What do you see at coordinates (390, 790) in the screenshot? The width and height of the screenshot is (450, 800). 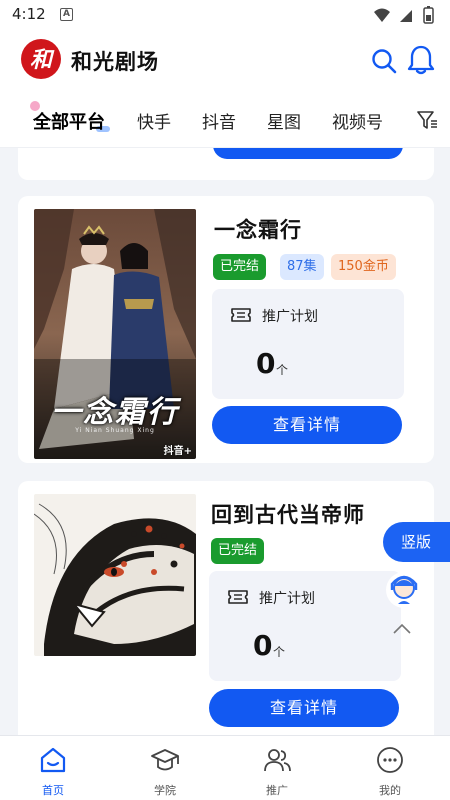 I see `nav-label: 我的` at bounding box center [390, 790].